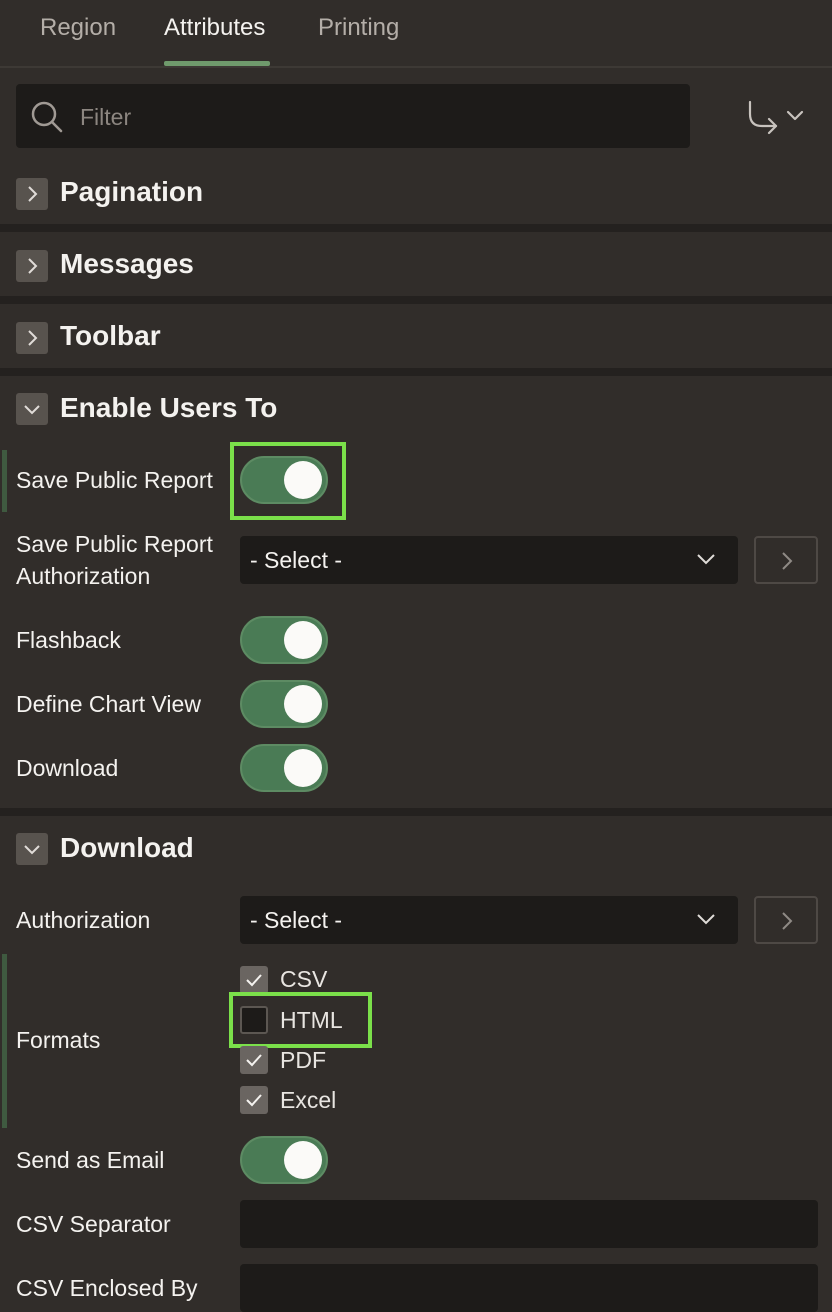 The width and height of the screenshot is (832, 1312). What do you see at coordinates (107, 1288) in the screenshot?
I see `csv-enclosed-by-label: CSV Enclosed By` at bounding box center [107, 1288].